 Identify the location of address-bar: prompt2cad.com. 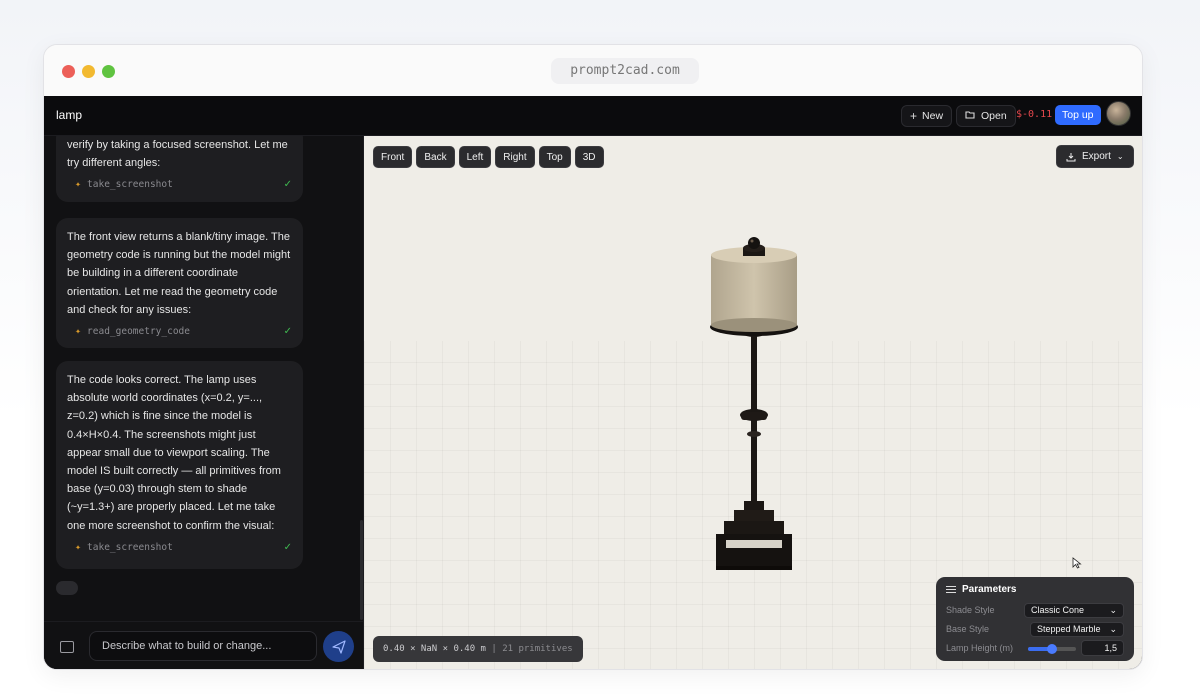
(625, 71).